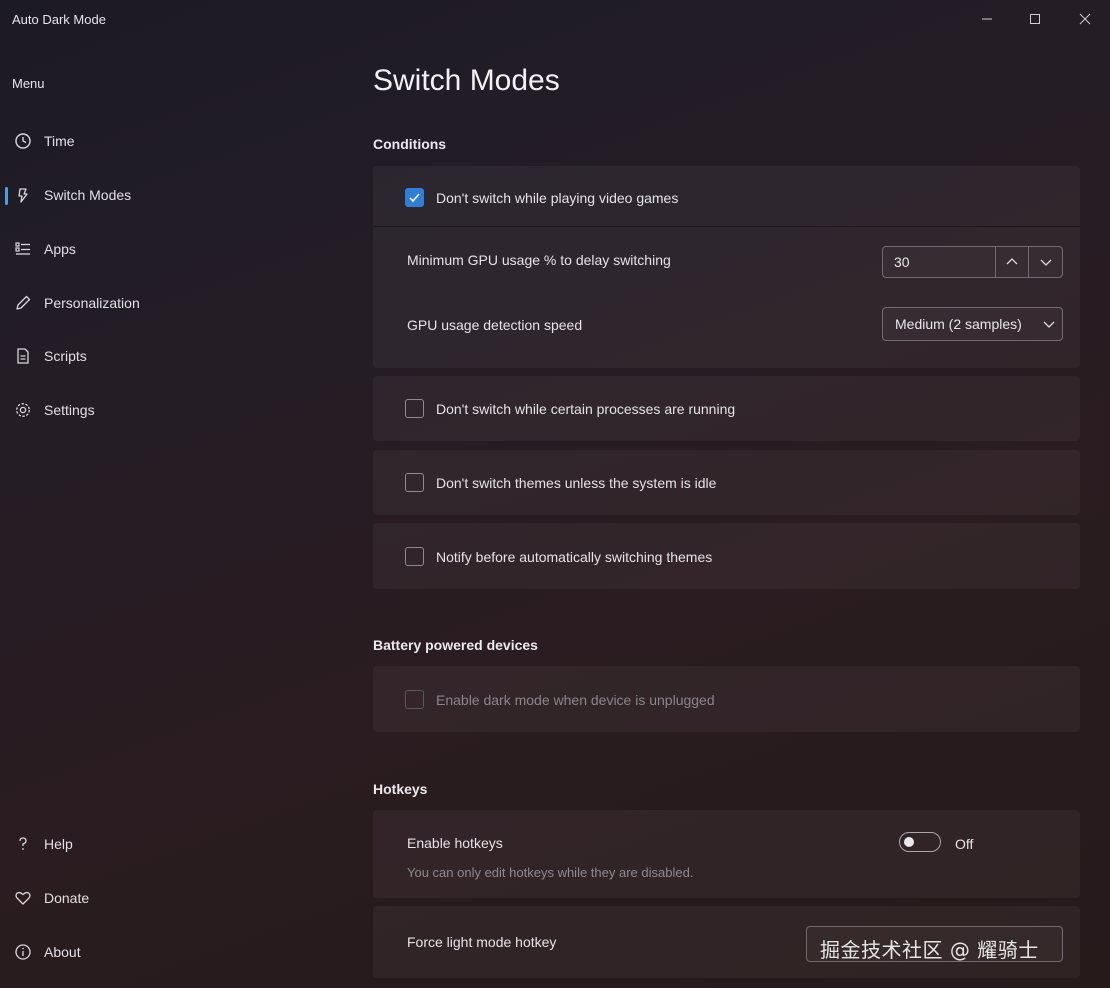 The height and width of the screenshot is (988, 1110). Describe the element at coordinates (62, 952) in the screenshot. I see `sidebar-item-label: About` at that location.